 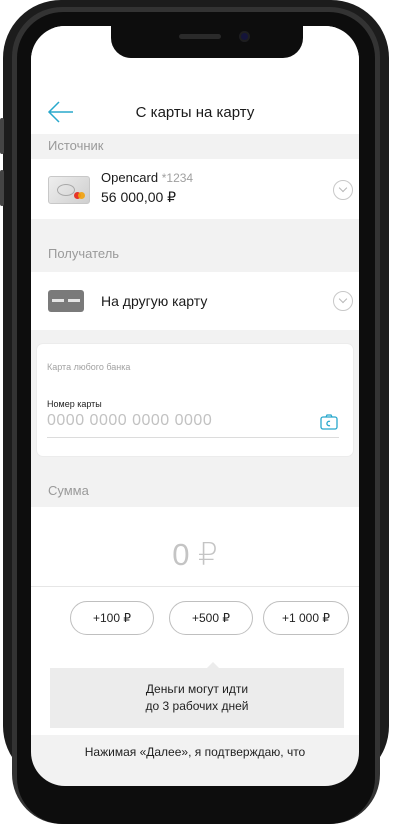 I want to click on source-card-balance: 56 000,00 ₽, so click(x=139, y=197).